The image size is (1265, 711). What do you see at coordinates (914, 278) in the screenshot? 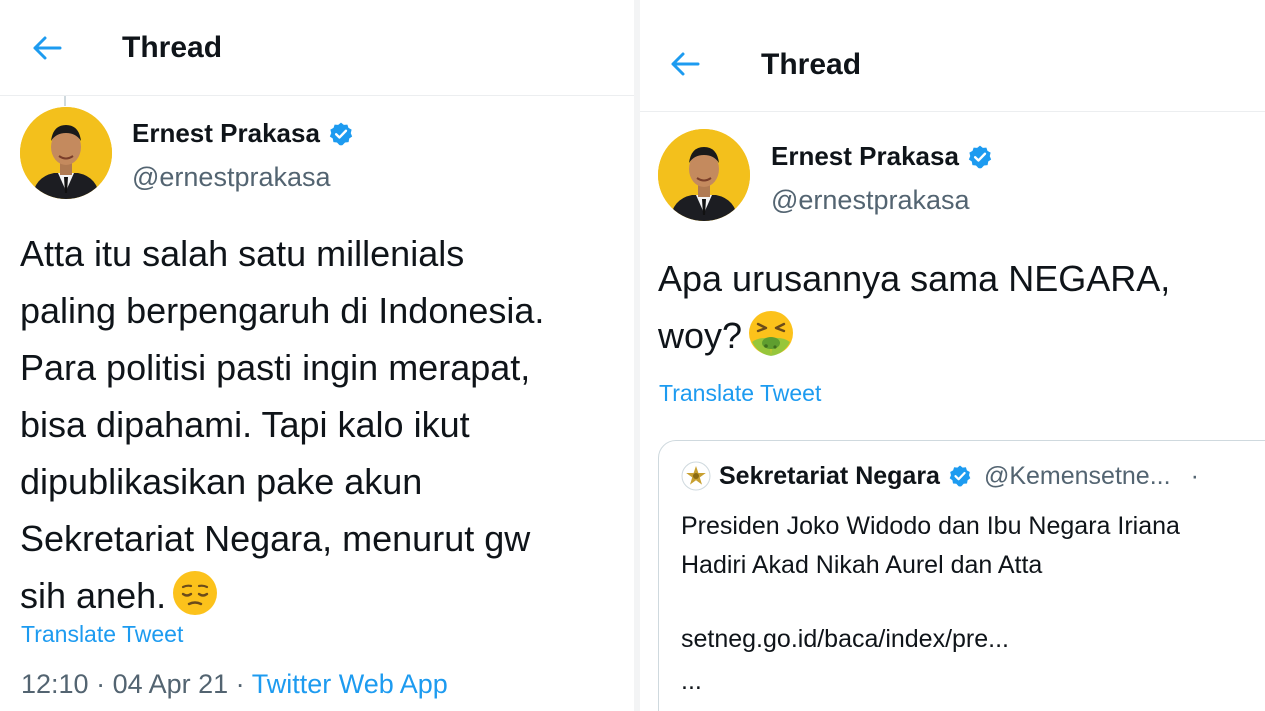
I see `tweet-line: Apa urusannya sama NEGARA,` at bounding box center [914, 278].